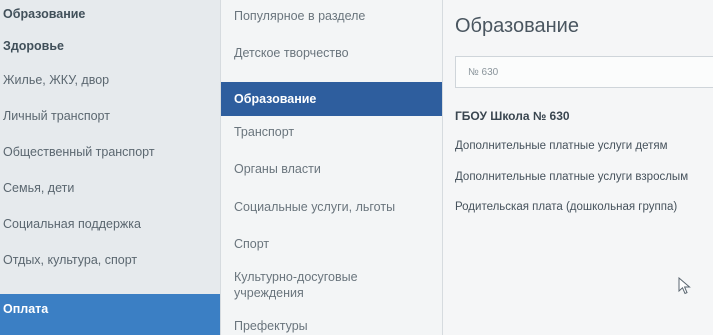 The width and height of the screenshot is (713, 335). I want to click on category-item-social-support: Социальная поддержка, so click(110, 224).